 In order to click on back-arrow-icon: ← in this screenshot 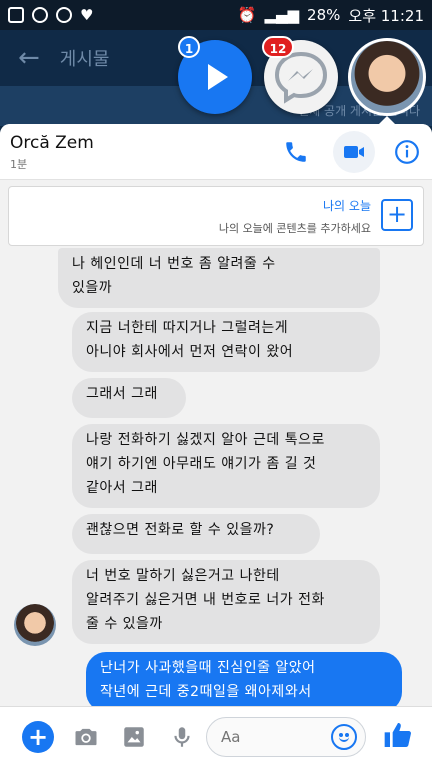, I will do `click(29, 58)`.